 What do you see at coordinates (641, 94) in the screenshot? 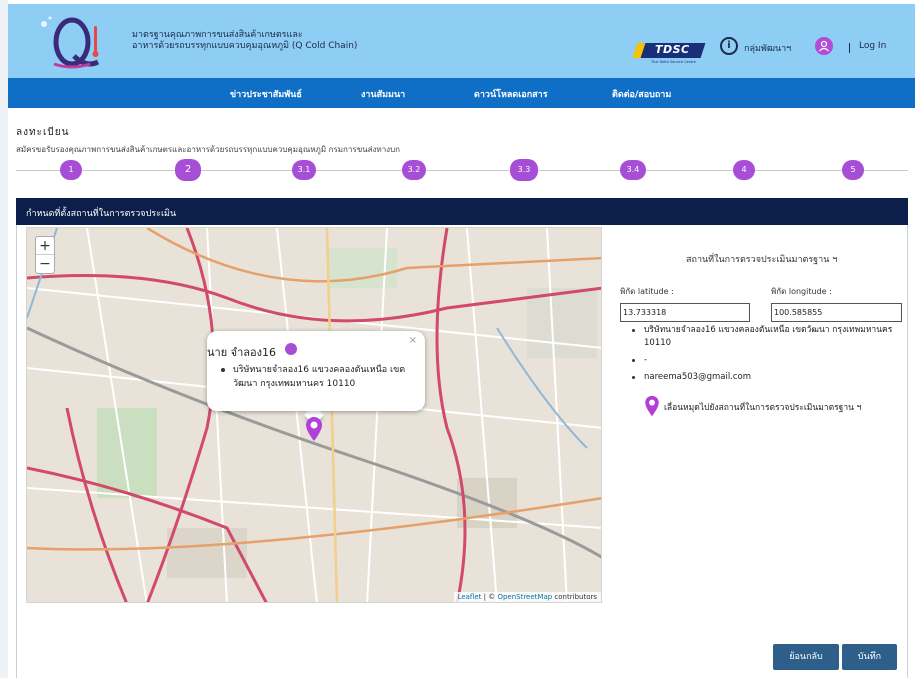
I see `nav-item-contact: ติดต่อ/สอบถาม` at bounding box center [641, 94].